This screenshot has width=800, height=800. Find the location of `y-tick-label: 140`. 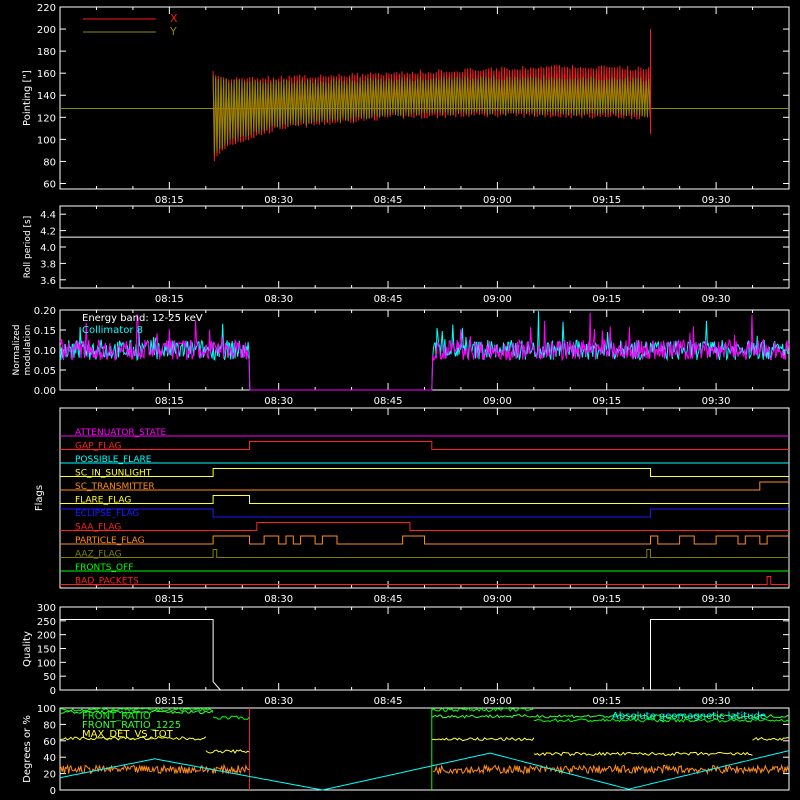

y-tick-label: 140 is located at coordinates (46, 96).